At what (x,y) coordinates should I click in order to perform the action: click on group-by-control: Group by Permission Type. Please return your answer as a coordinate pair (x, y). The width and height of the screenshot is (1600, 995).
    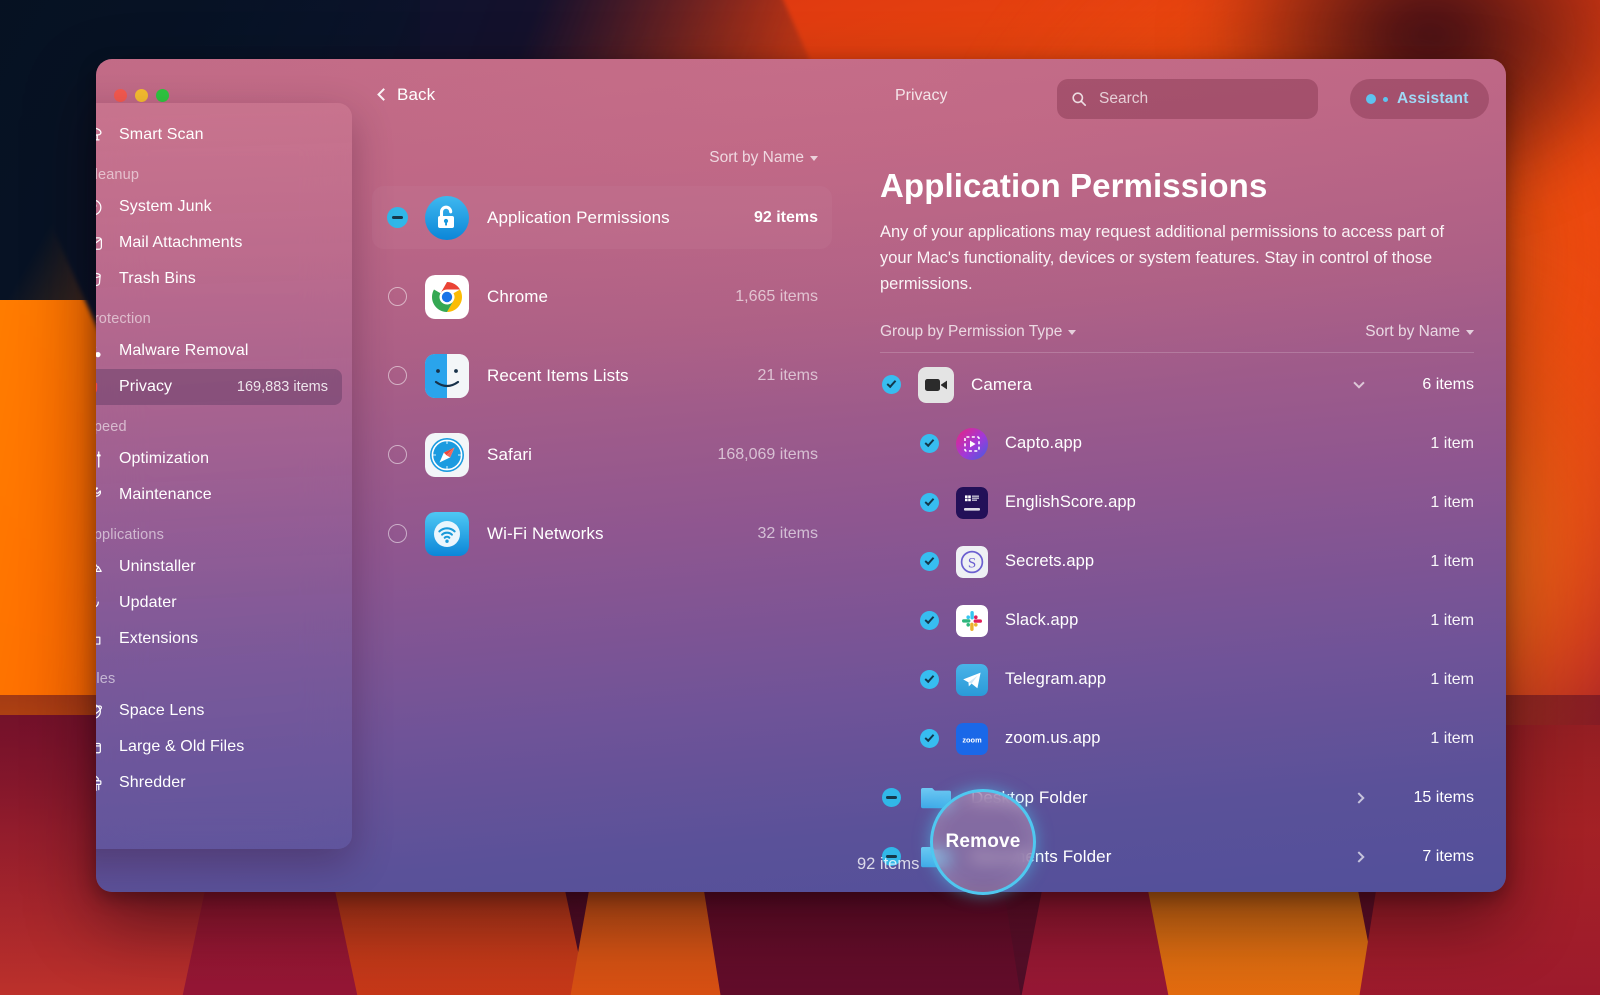
    Looking at the image, I should click on (978, 332).